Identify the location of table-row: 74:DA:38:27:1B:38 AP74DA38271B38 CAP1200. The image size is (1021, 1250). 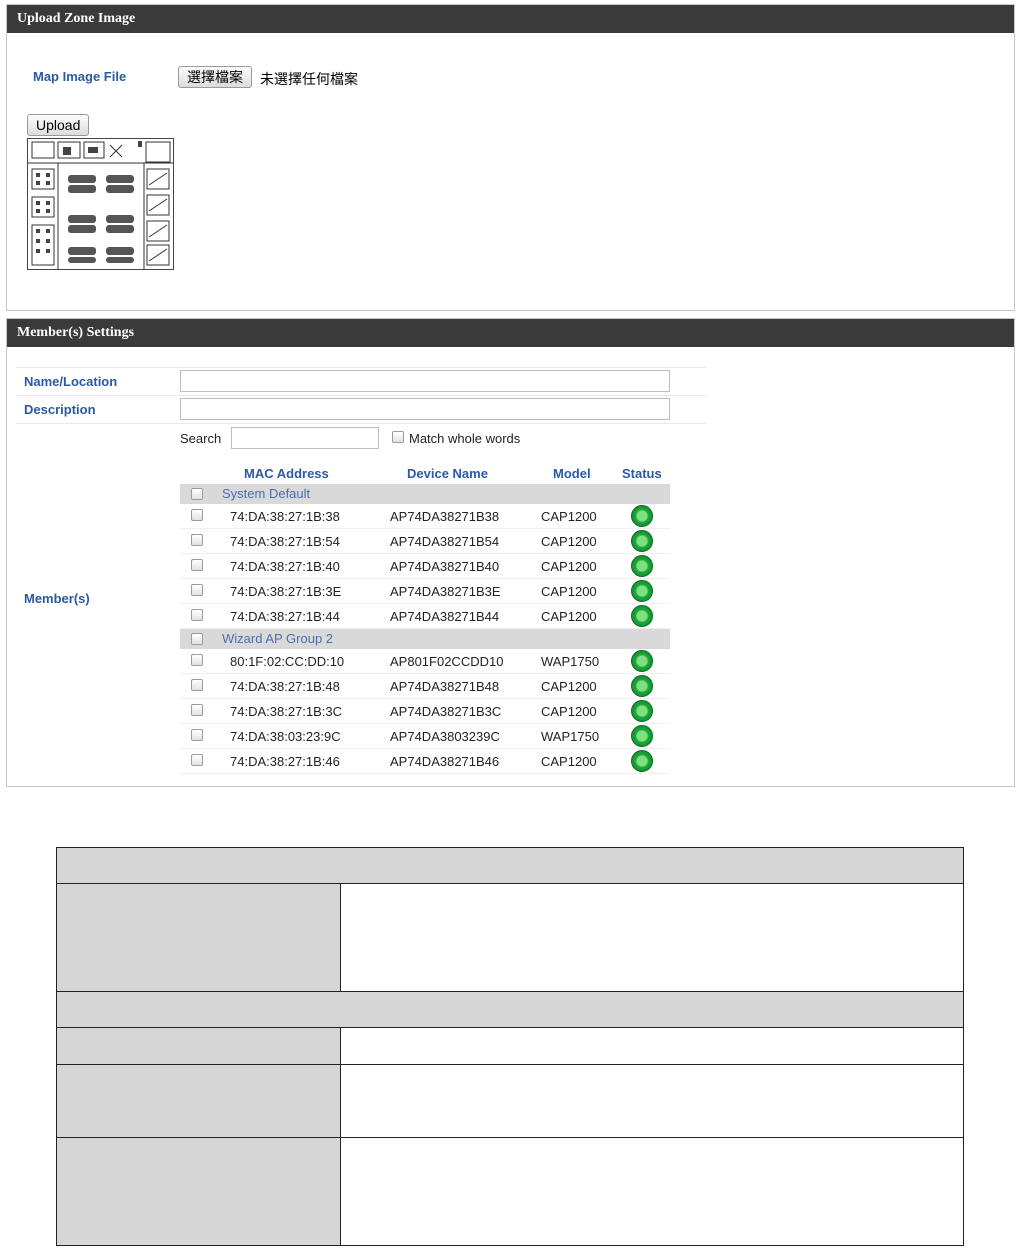
(425, 516).